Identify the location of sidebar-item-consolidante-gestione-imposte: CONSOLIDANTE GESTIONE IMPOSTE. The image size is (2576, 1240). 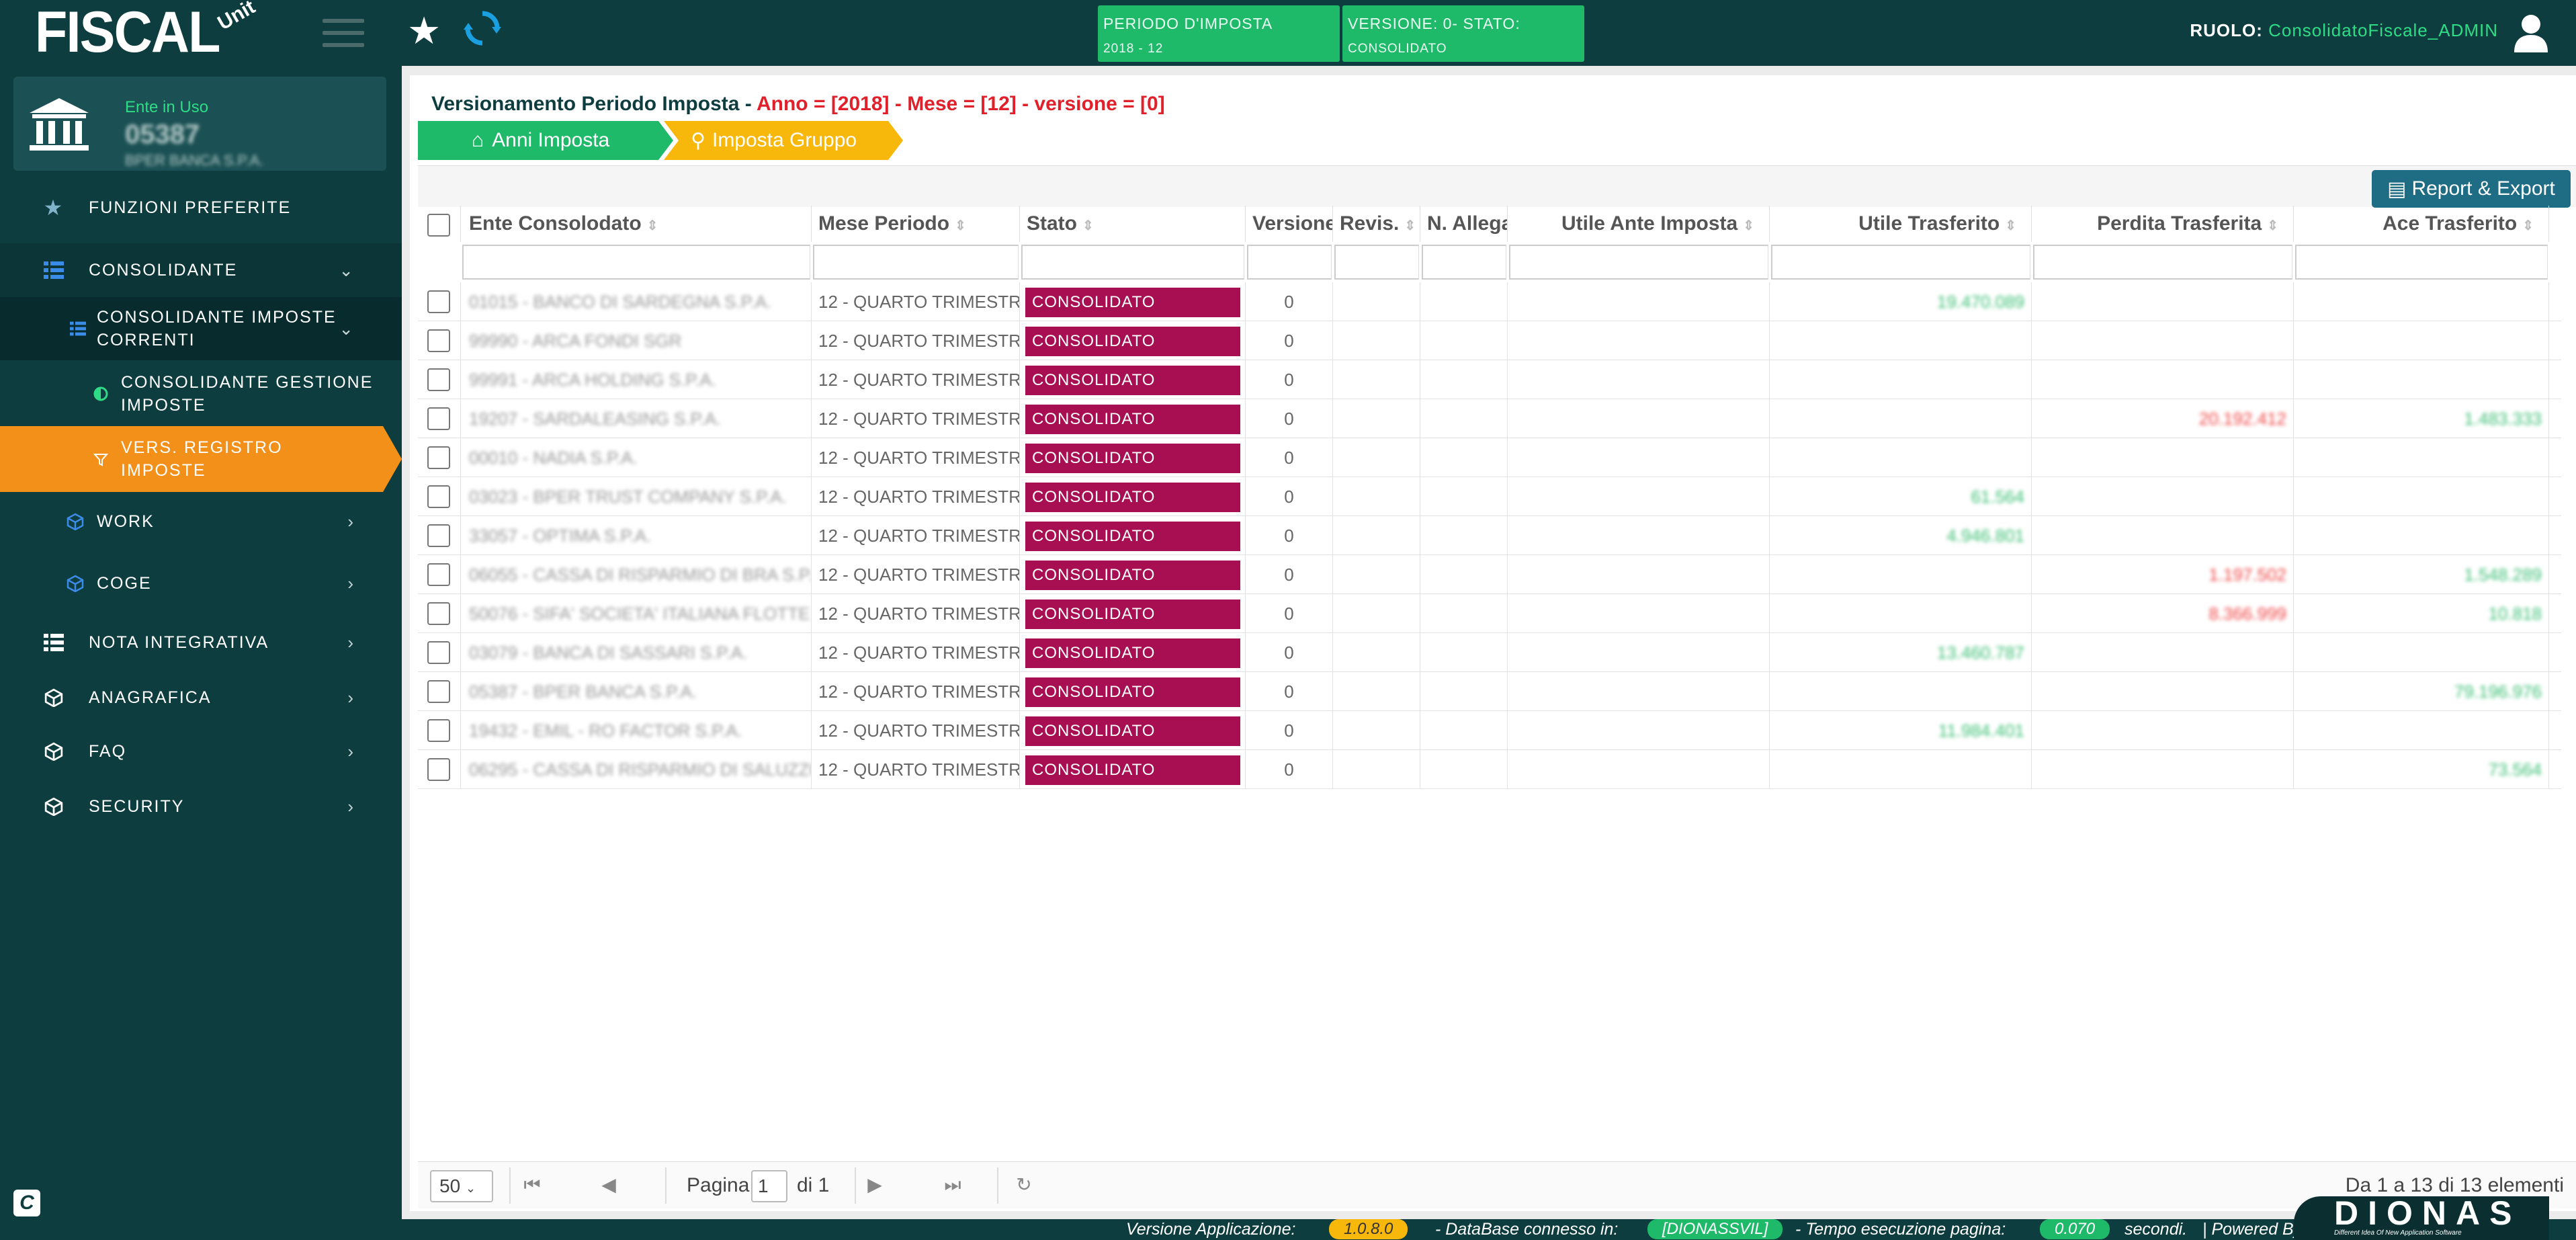
(201, 394).